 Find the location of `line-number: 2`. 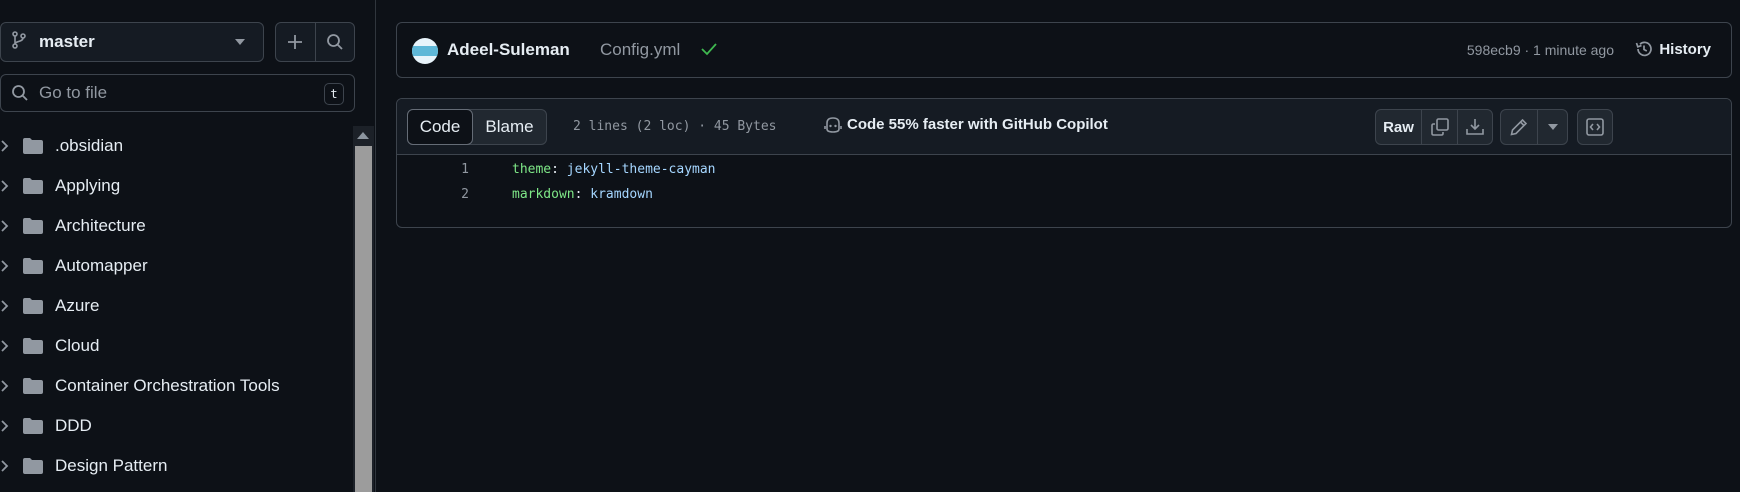

line-number: 2 is located at coordinates (433, 194).